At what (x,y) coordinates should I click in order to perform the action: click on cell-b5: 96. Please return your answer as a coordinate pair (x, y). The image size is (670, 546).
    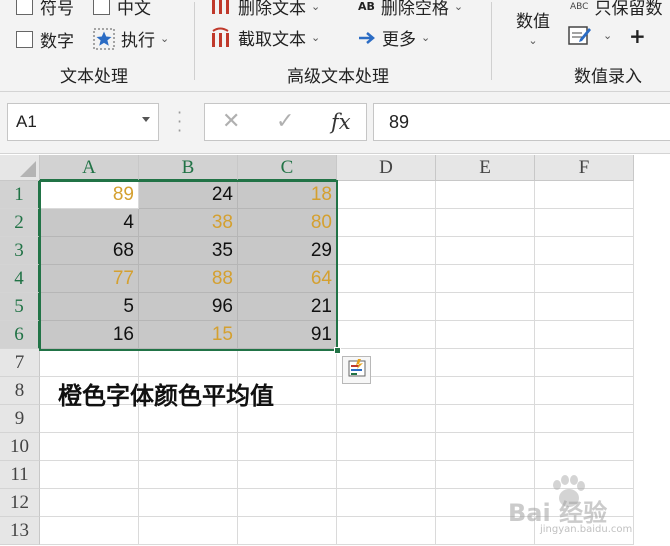
    Looking at the image, I should click on (188, 307).